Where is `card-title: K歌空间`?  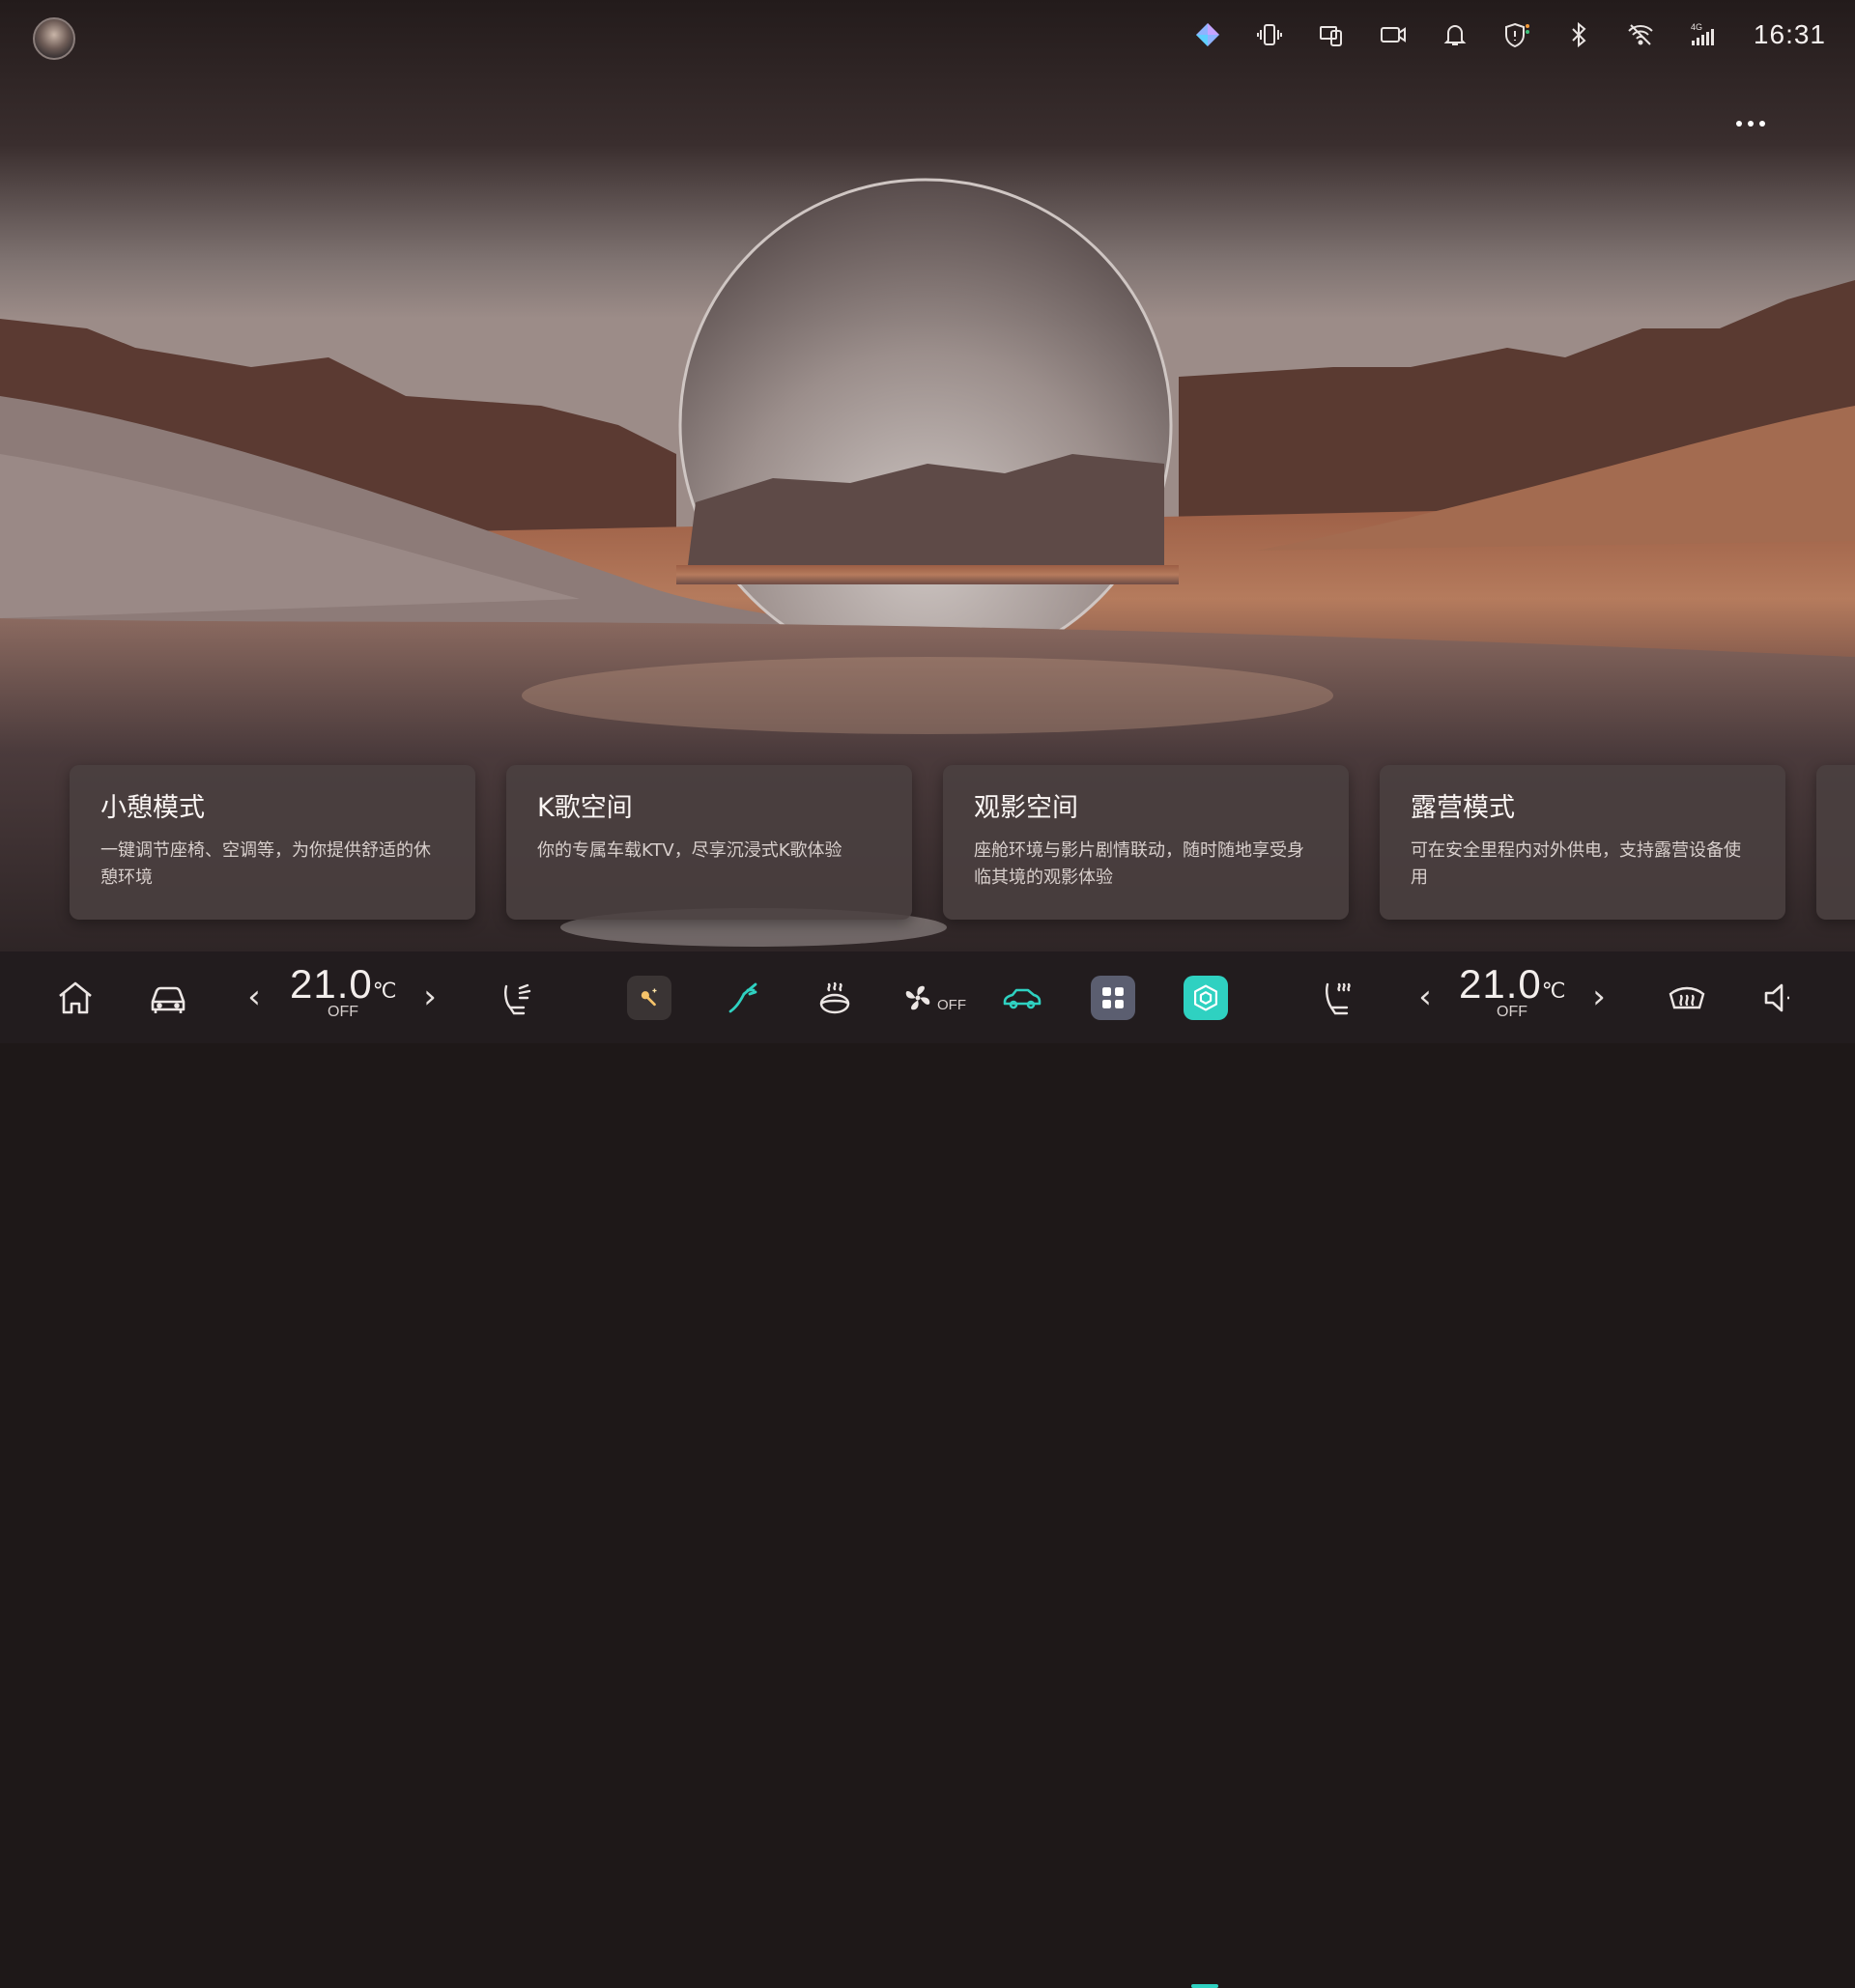
card-title: K歌空间 is located at coordinates (585, 808).